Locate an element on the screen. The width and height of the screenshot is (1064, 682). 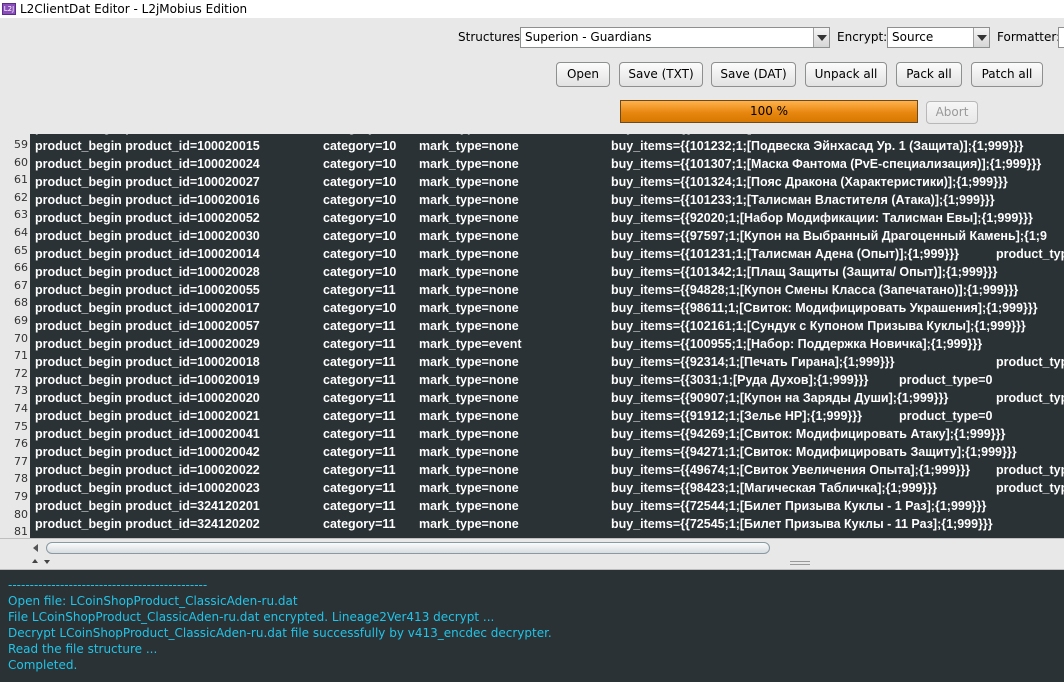
cell-buy-items: buy_items={{91912;1;[Зелье HP];{1;999}}} is located at coordinates (736, 416).